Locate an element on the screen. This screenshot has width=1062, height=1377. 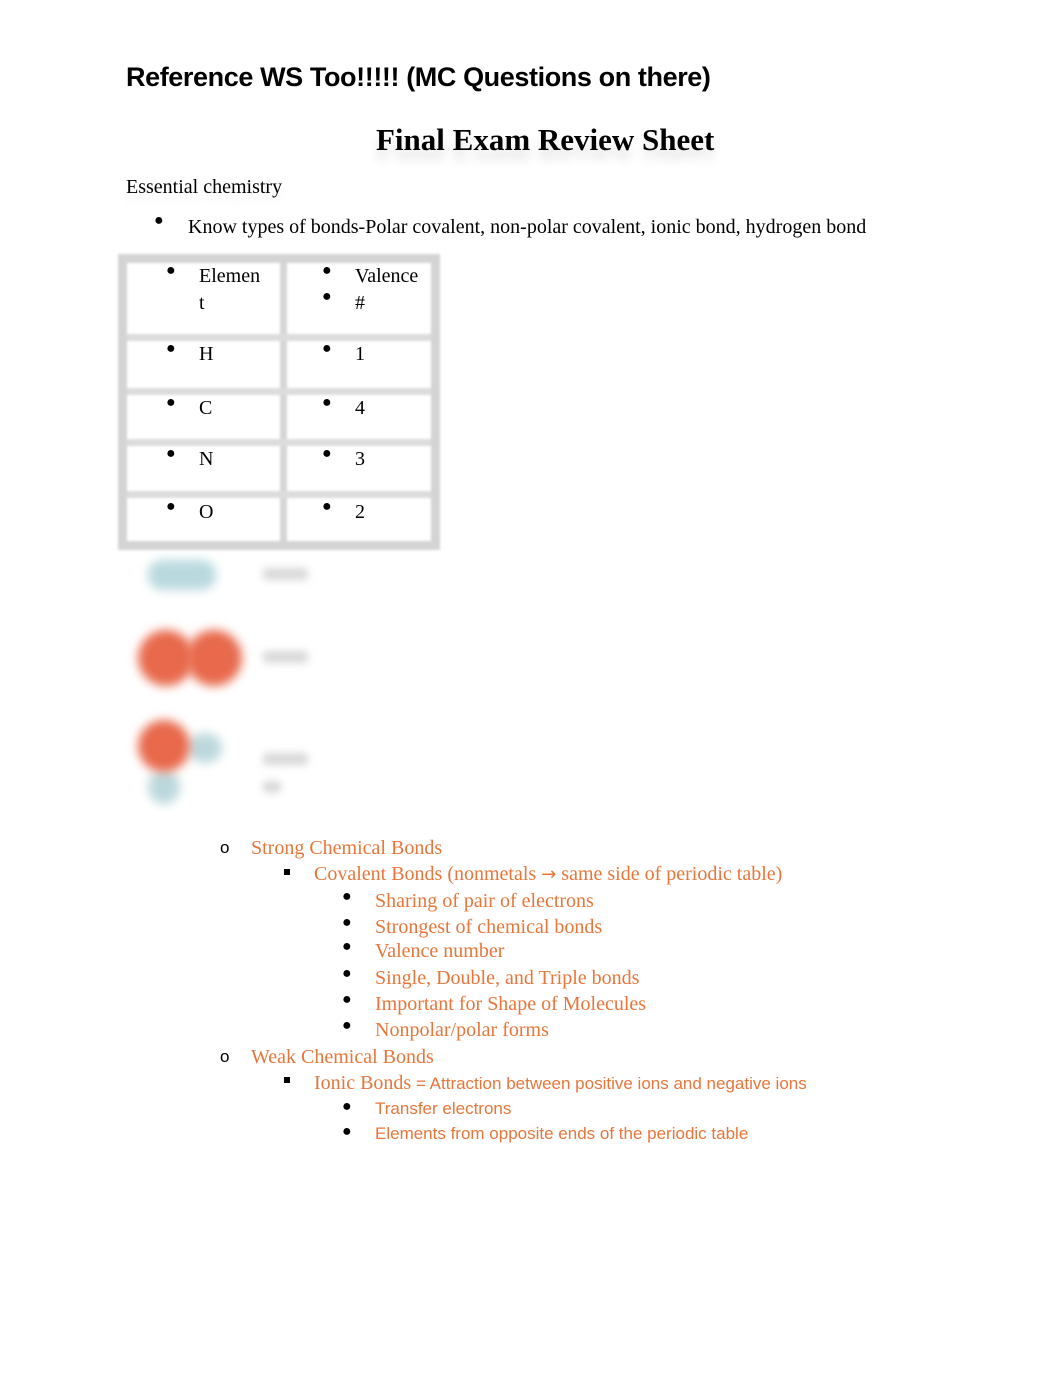
covalent-point: Strongest of chemical bonds is located at coordinates (489, 927).